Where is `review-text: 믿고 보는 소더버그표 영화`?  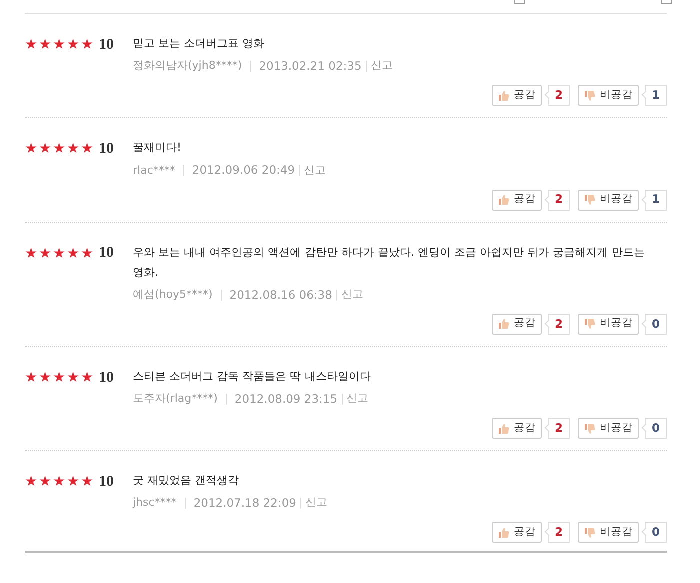 review-text: 믿고 보는 소더버그표 영화 is located at coordinates (199, 44).